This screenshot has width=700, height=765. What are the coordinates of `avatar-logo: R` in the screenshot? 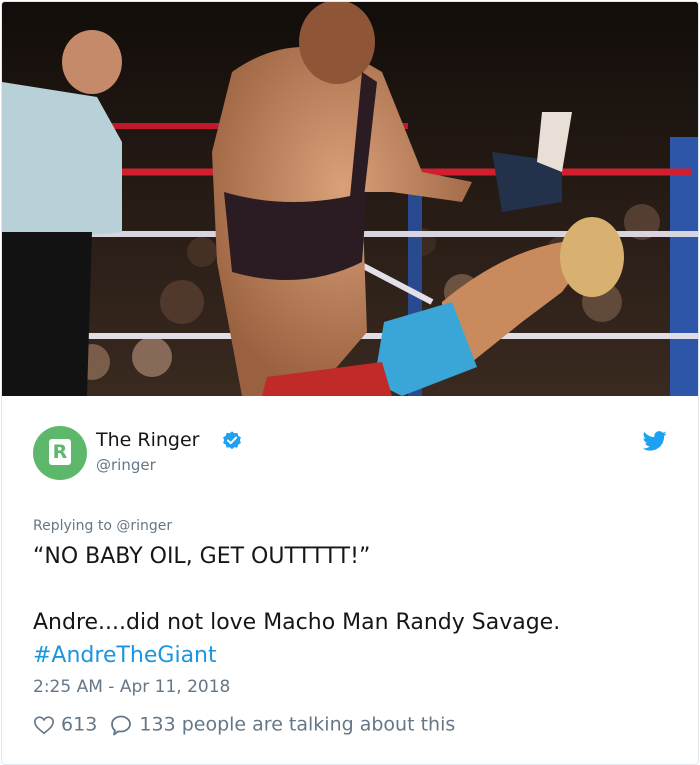 It's located at (60, 452).